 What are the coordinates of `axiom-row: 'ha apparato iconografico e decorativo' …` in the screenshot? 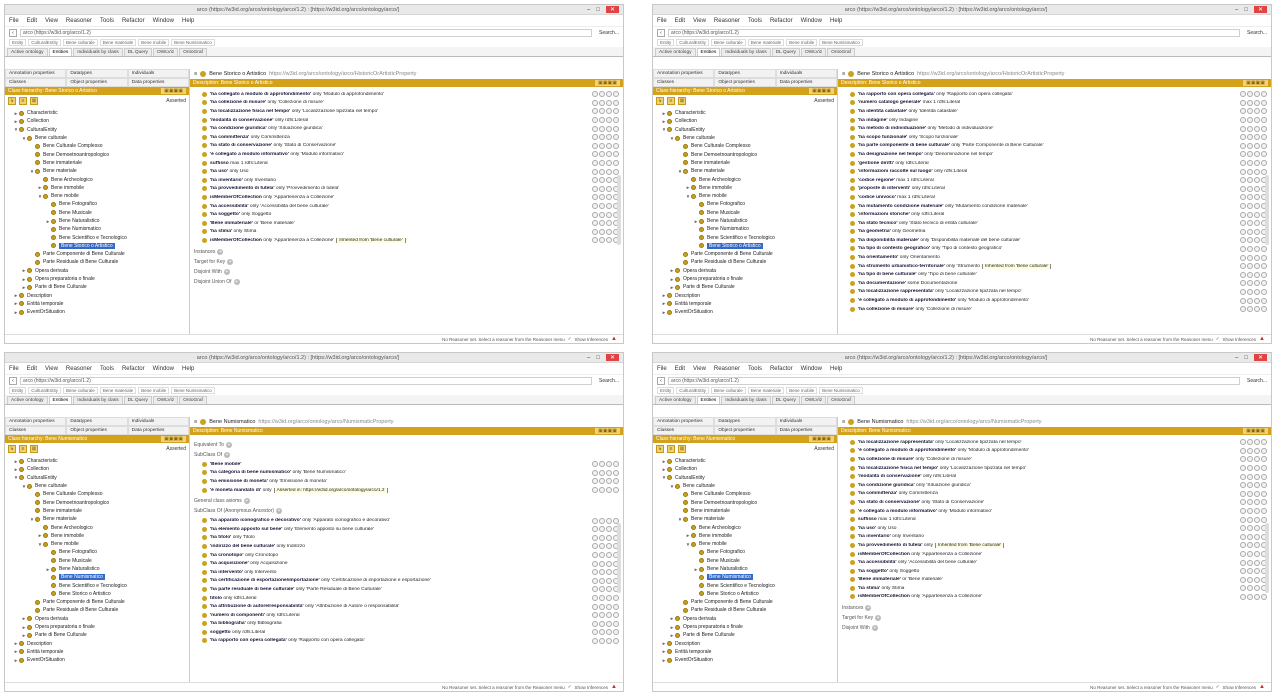 It's located at (406, 520).